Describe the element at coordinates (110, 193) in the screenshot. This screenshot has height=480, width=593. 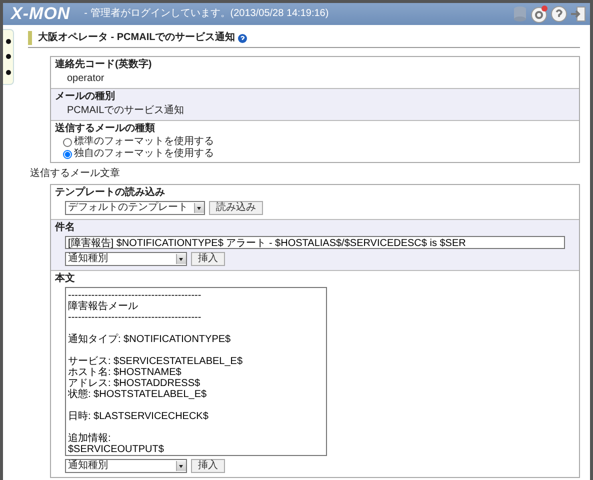
I see `field-label: テンプレートの読み込み` at that location.